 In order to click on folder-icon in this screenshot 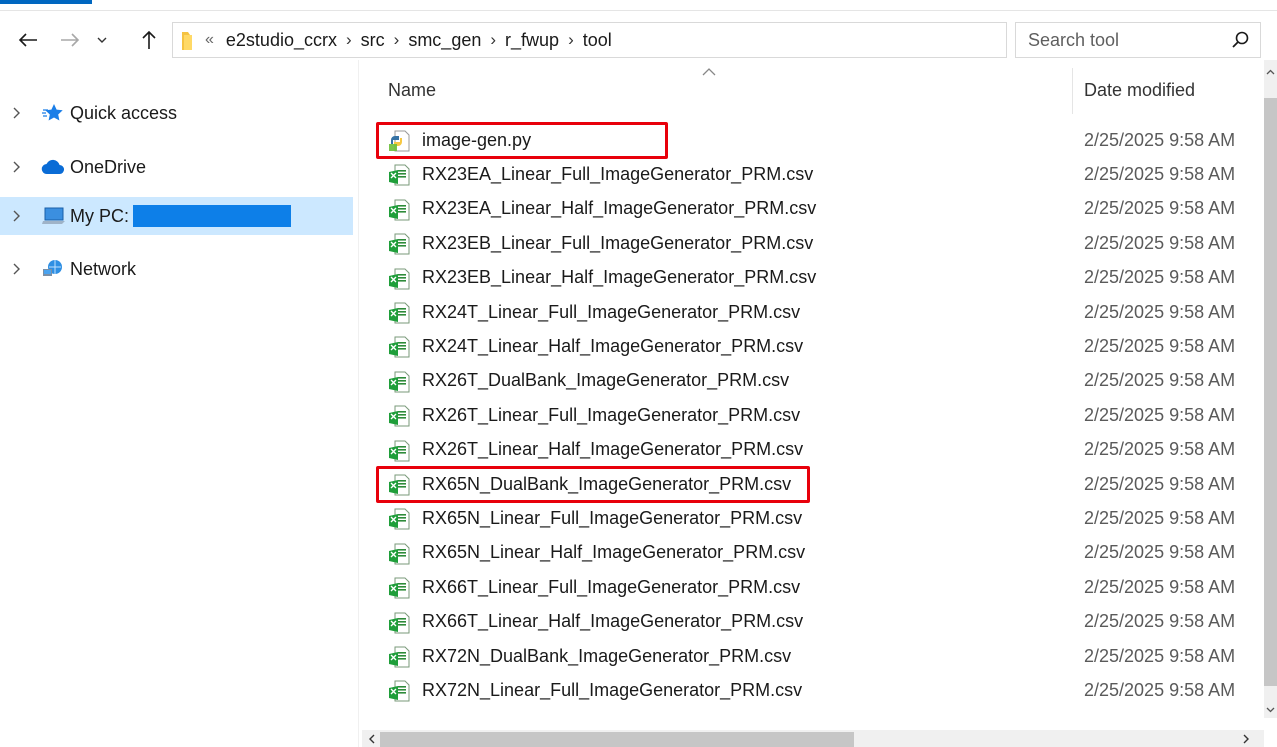, I will do `click(187, 41)`.